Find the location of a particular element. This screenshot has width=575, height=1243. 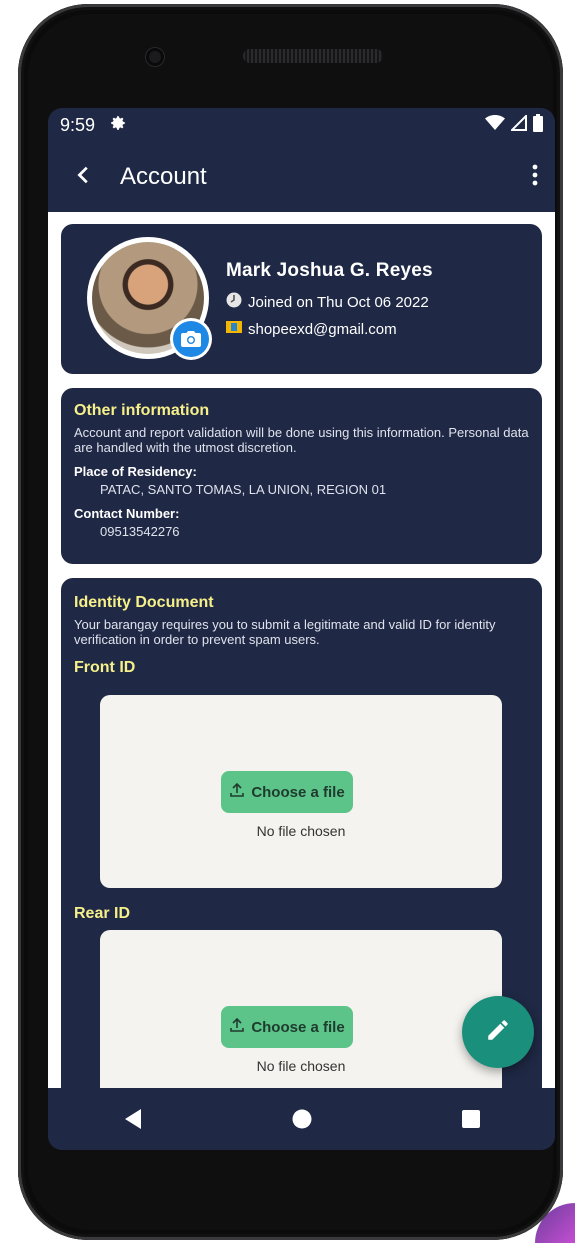

rear-id-label: Rear ID is located at coordinates (102, 913).